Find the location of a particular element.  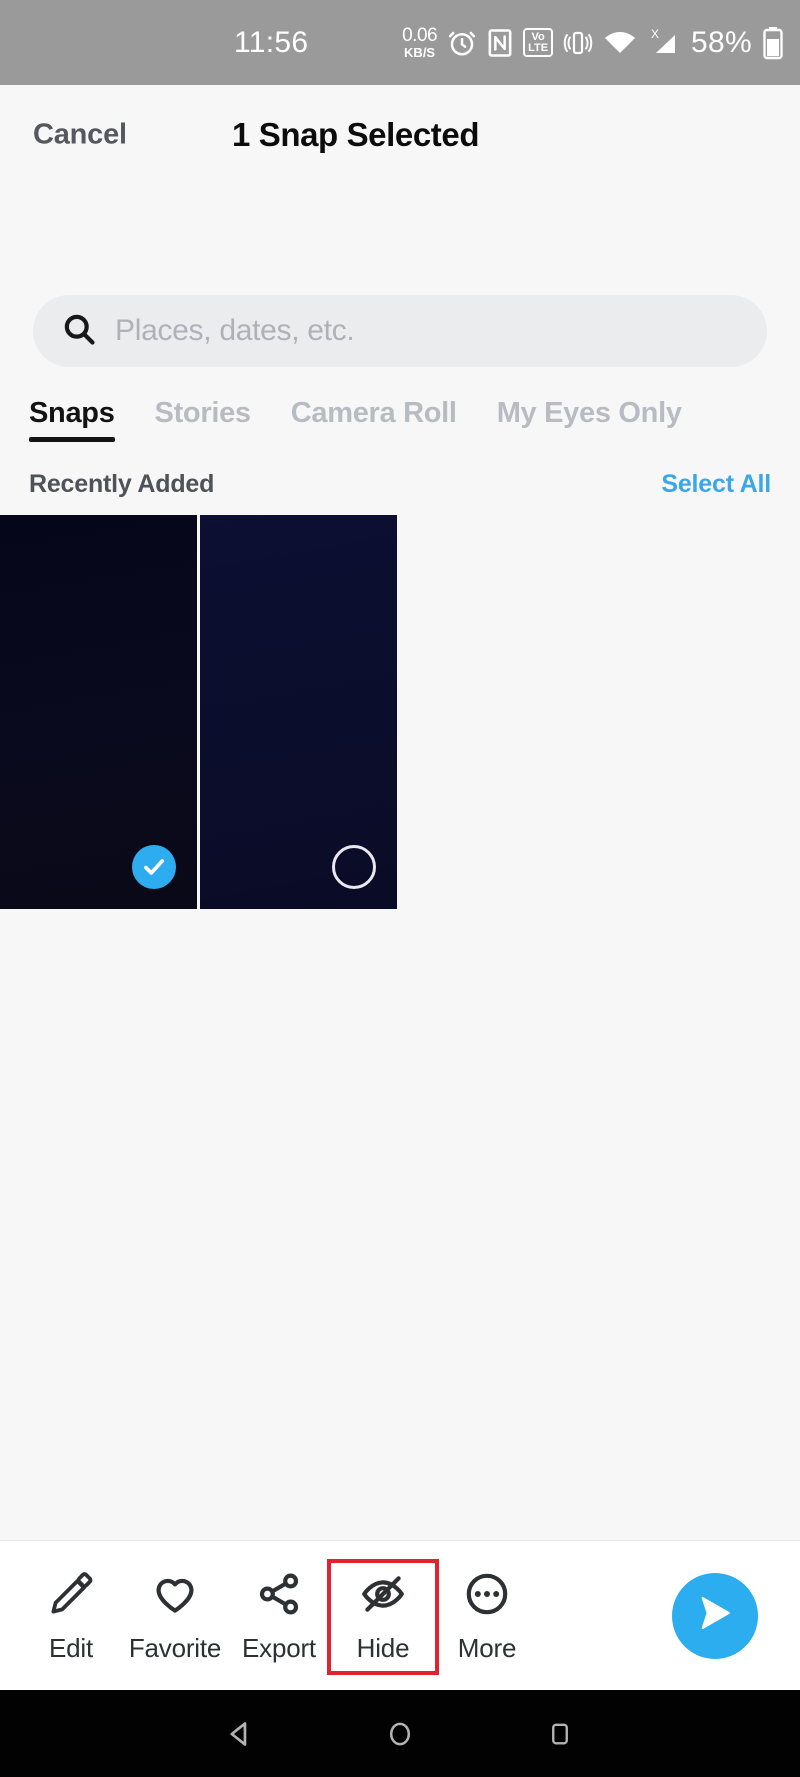

cellular-signal-icon: X is located at coordinates (664, 43).